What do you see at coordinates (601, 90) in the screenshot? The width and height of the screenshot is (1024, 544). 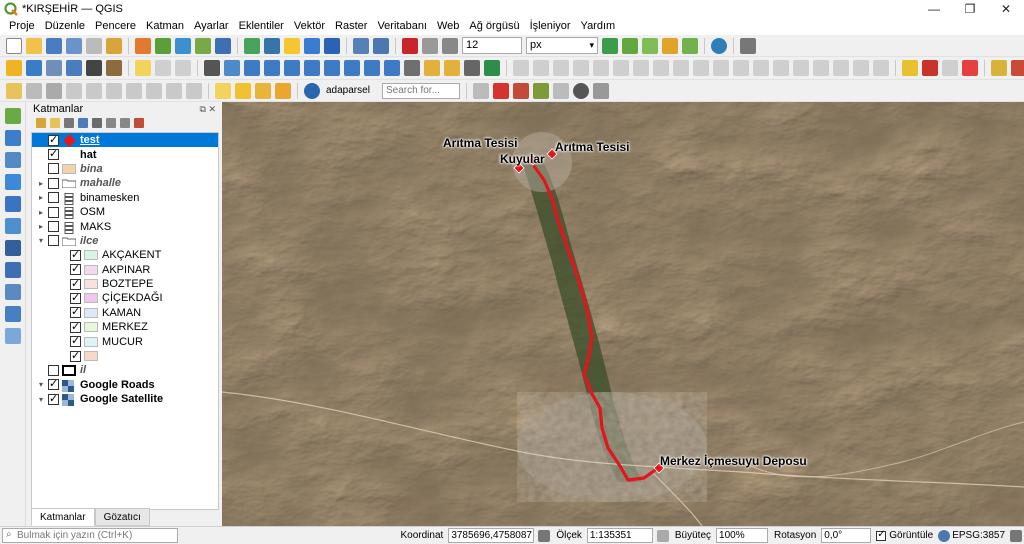 I see `tools-icon` at bounding box center [601, 90].